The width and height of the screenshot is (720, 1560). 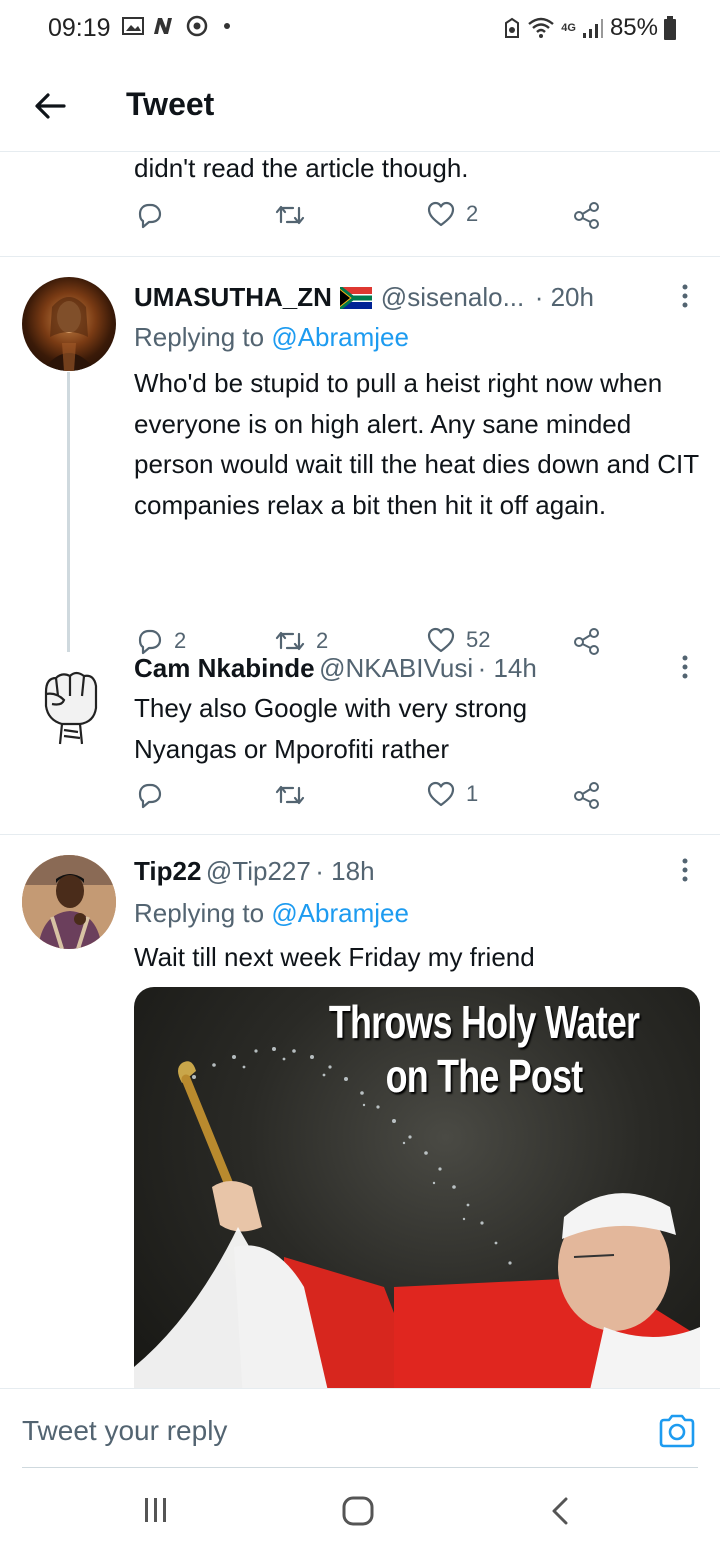 I want to click on like-button: 2, so click(x=452, y=214).